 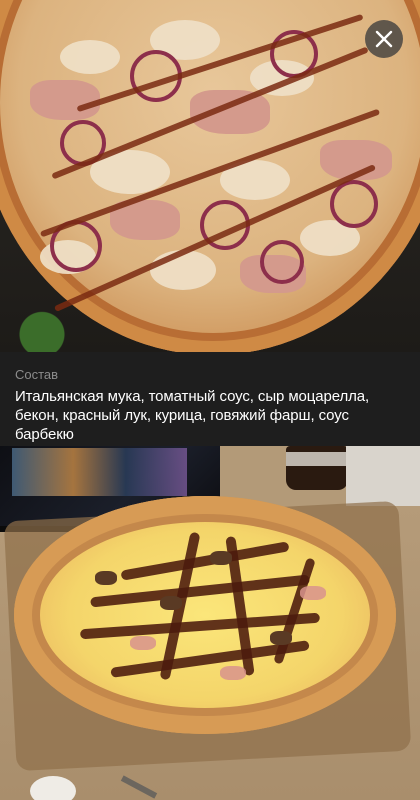 I want to click on table-background, so click(x=383, y=476).